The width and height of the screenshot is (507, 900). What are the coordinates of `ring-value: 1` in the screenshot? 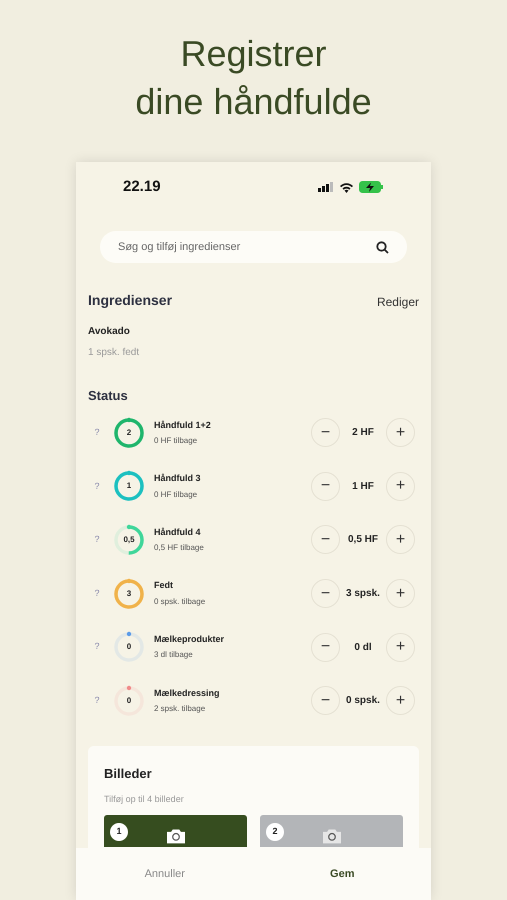 It's located at (129, 486).